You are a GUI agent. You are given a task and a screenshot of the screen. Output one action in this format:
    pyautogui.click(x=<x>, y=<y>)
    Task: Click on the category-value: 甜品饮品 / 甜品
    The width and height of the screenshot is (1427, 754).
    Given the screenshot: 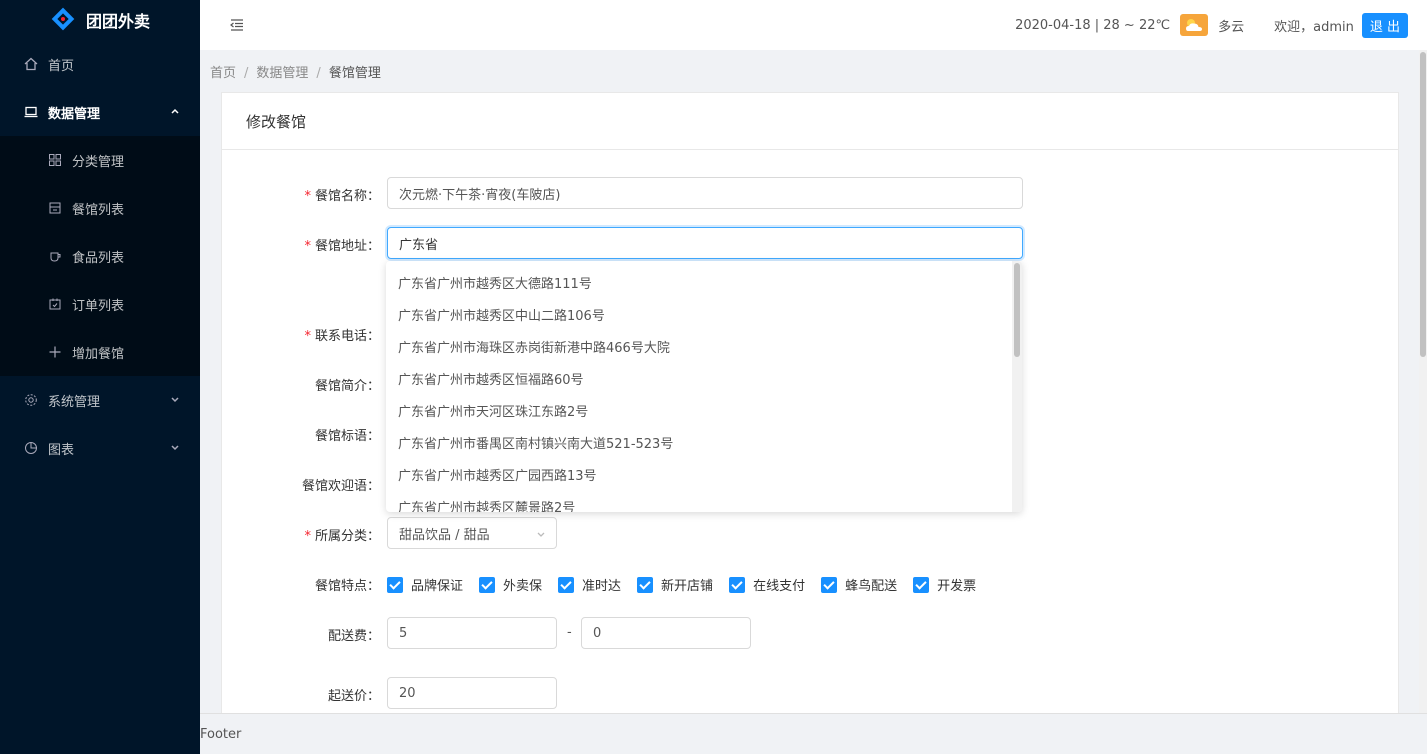 What is the action you would take?
    pyautogui.click(x=444, y=535)
    